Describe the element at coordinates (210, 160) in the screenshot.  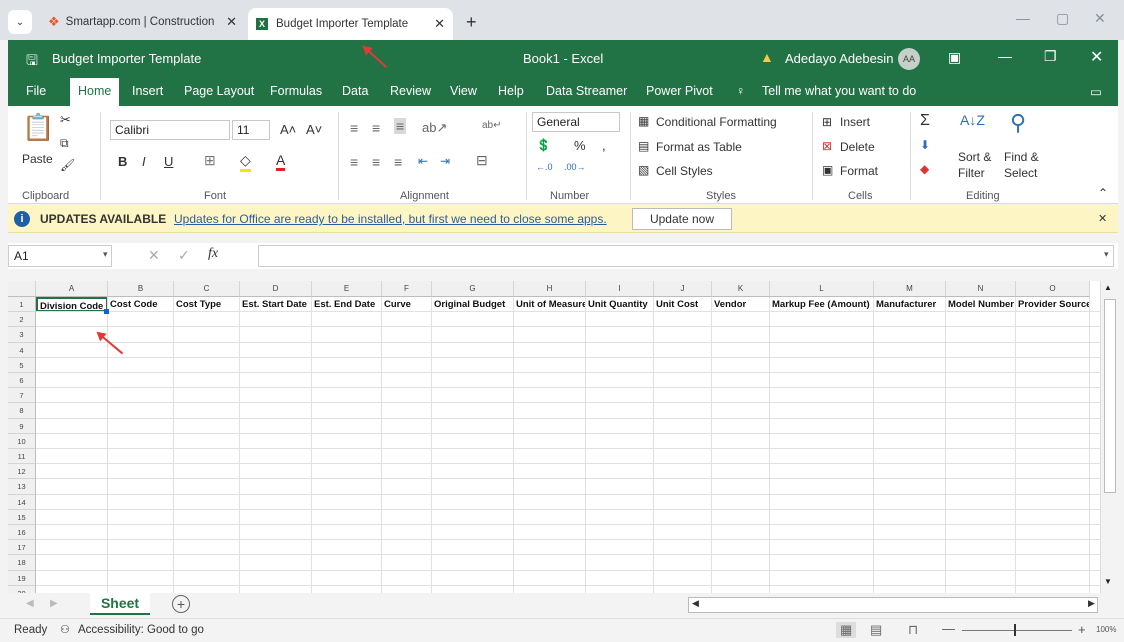
I see `borders-icon: ⊞` at that location.